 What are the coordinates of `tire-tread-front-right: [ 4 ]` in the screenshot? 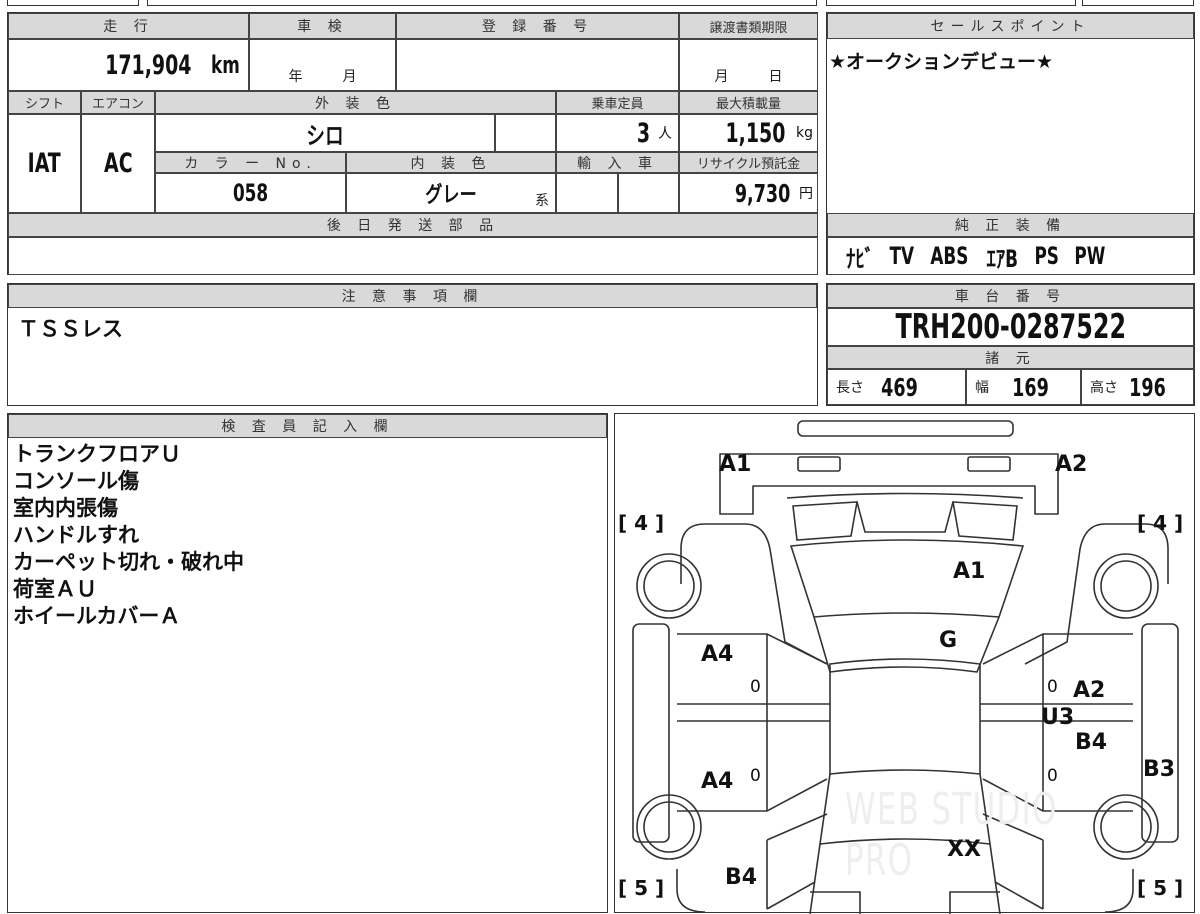 It's located at (1160, 523).